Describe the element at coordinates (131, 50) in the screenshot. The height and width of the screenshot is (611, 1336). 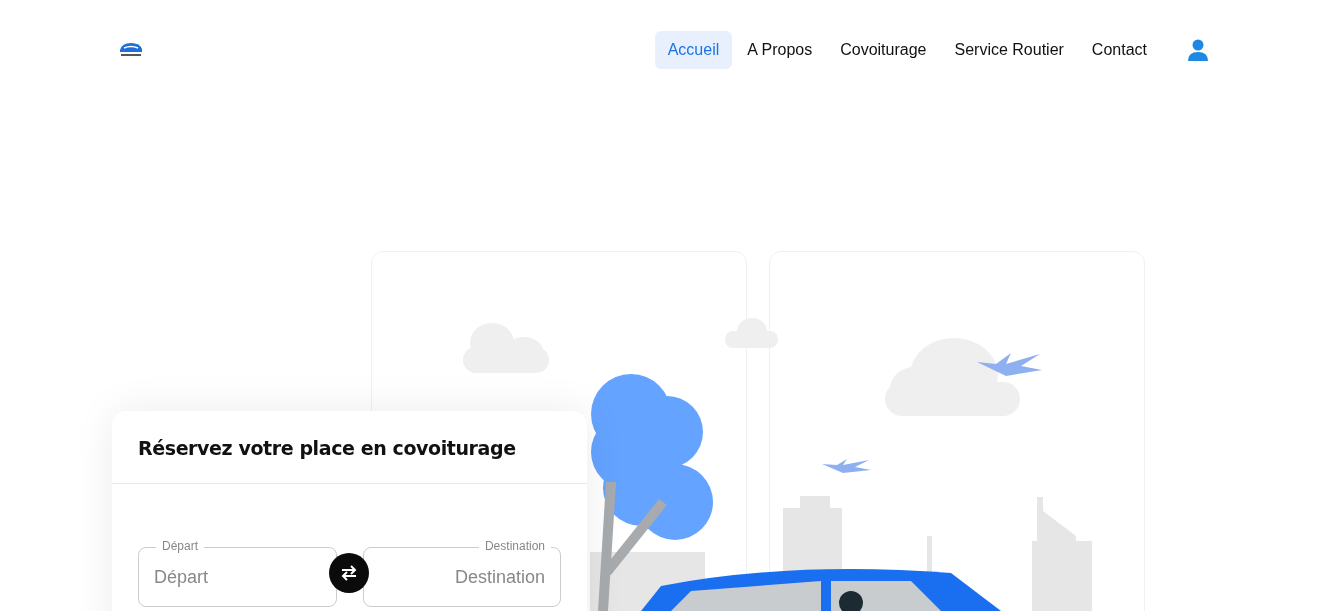
I see `car-logo-icon` at that location.